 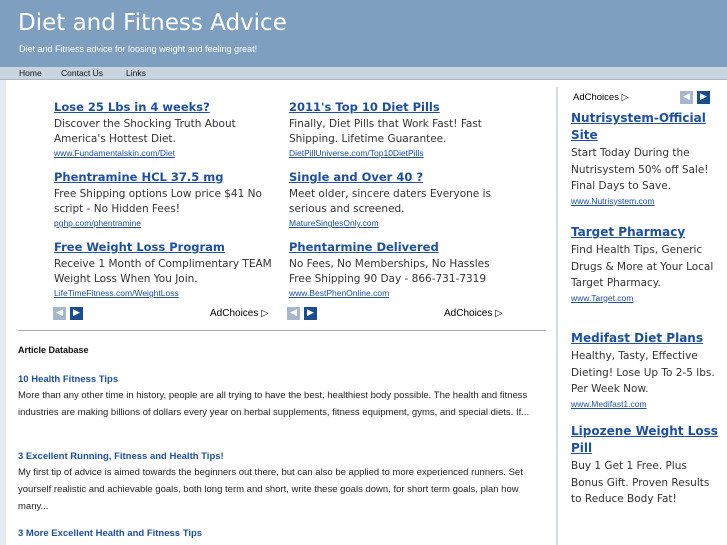 I want to click on sidebar-adchoices-link: AdChoices ▷, so click(x=601, y=97).